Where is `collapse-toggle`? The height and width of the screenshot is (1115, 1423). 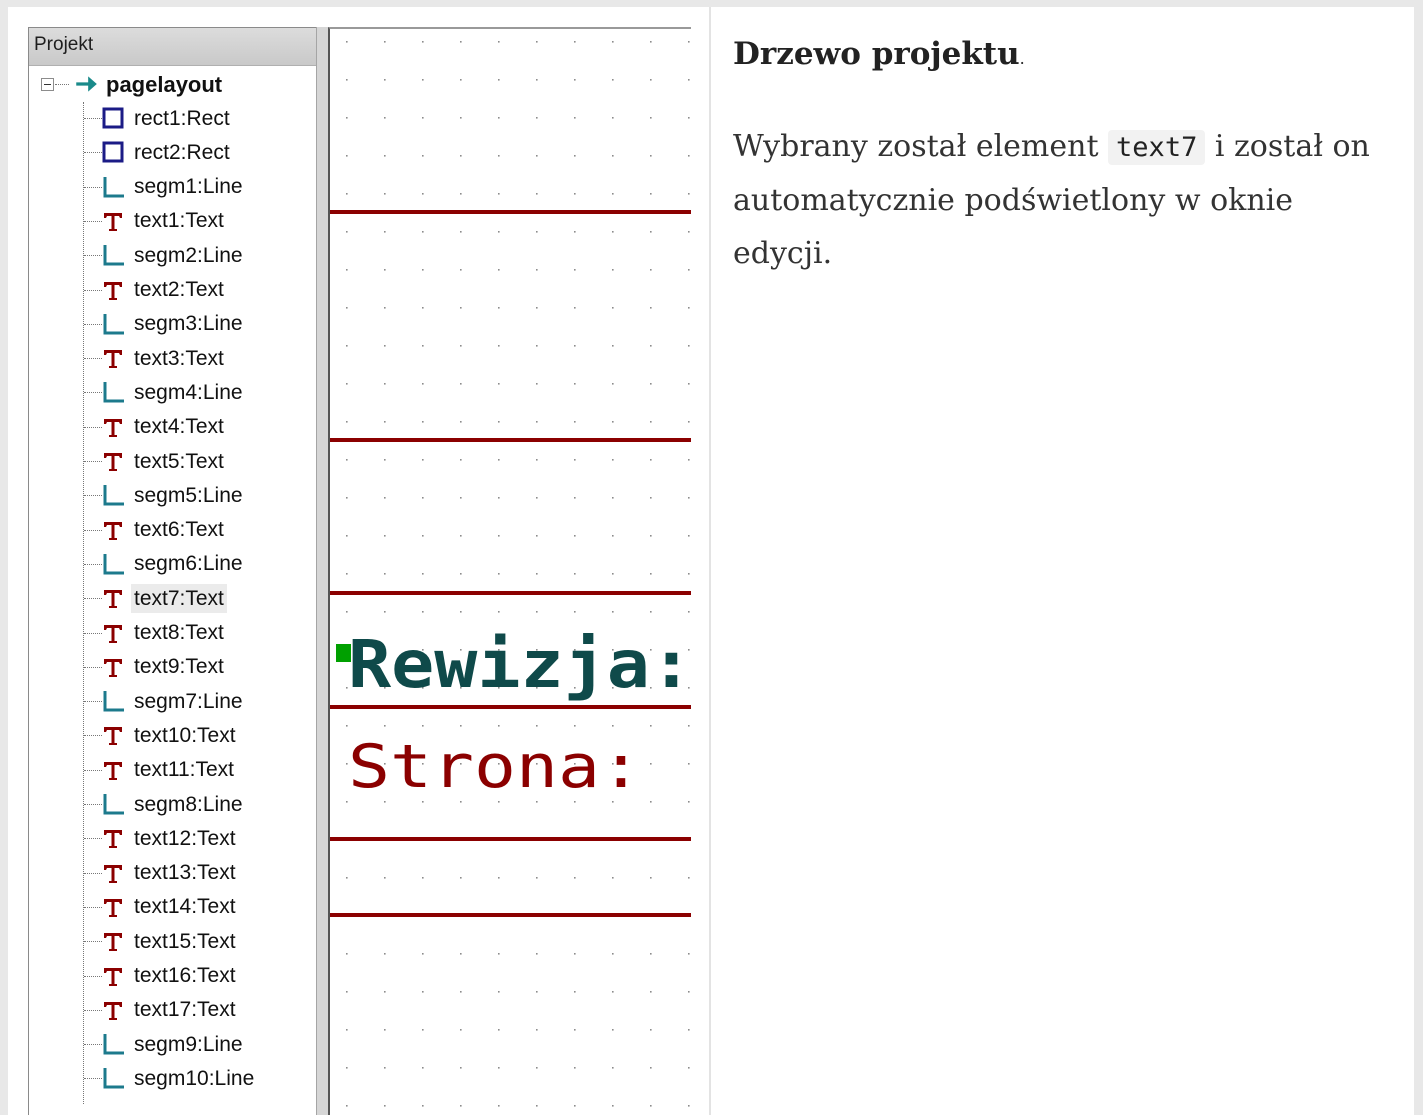
collapse-toggle is located at coordinates (47, 84).